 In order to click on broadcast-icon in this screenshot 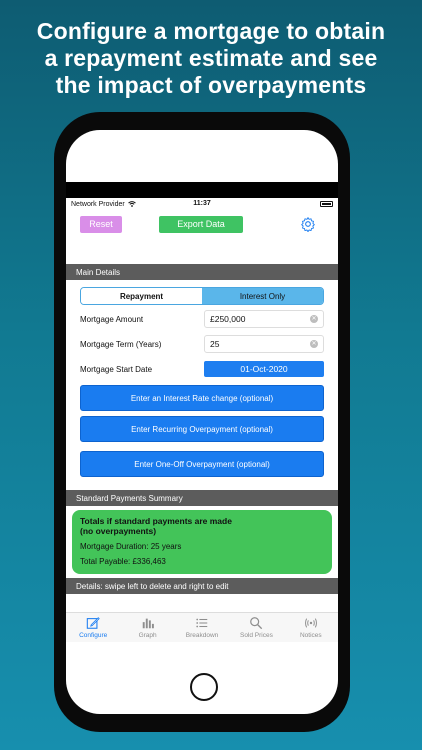, I will do `click(310, 623)`.